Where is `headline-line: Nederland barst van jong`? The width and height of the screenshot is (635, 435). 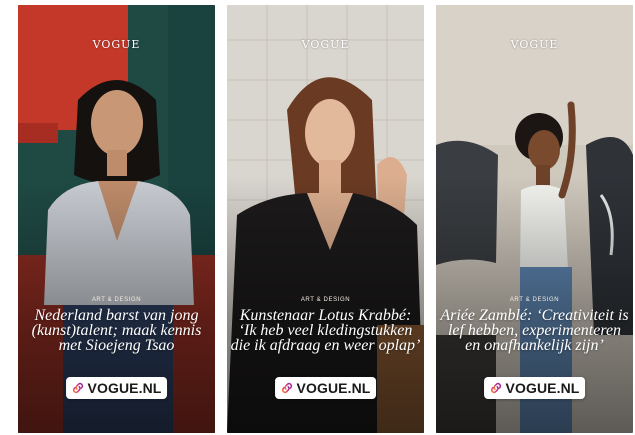
headline-line: Nederland barst van jong is located at coordinates (116, 315).